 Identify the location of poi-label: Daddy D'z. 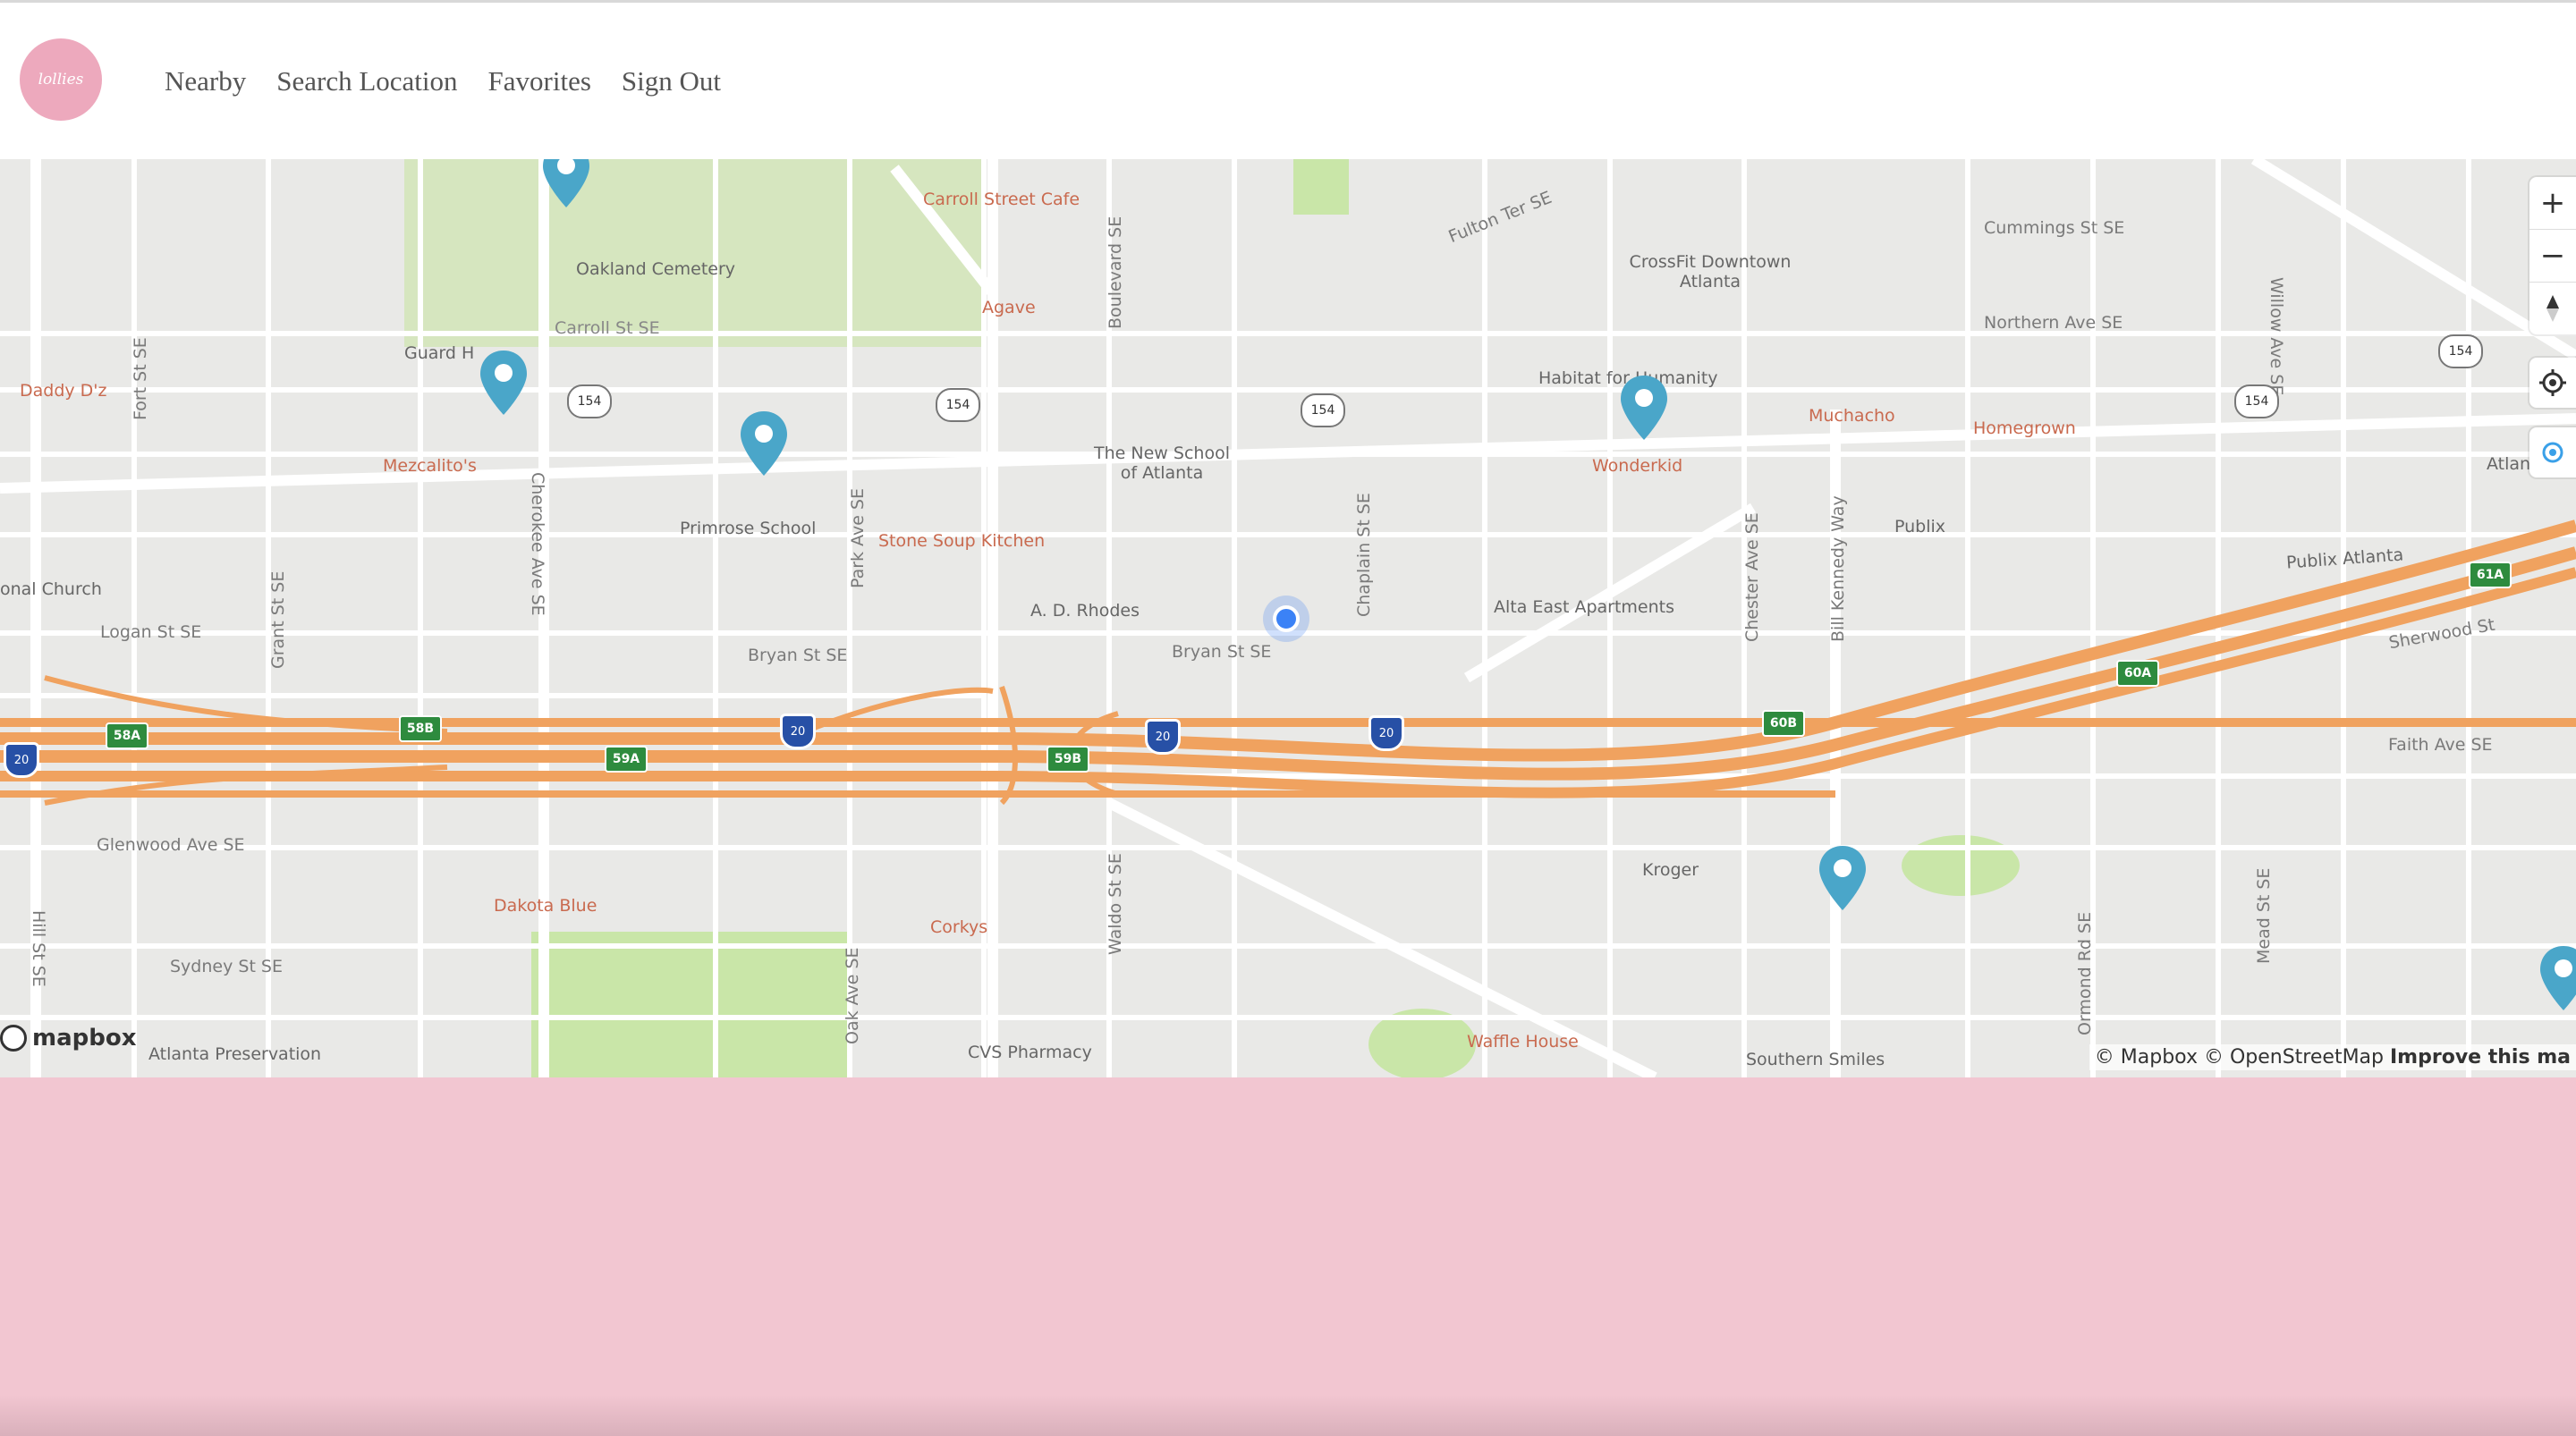
(63, 391).